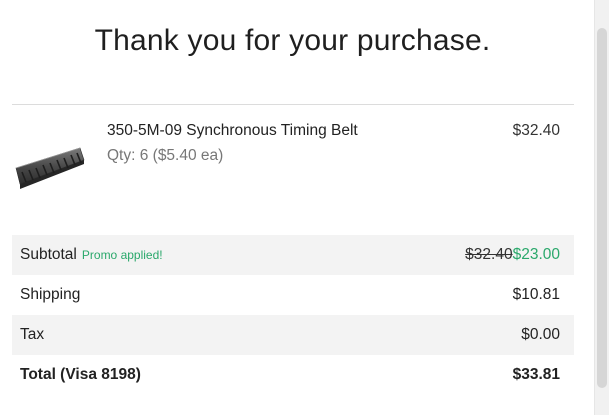 The height and width of the screenshot is (415, 609). What do you see at coordinates (536, 254) in the screenshot?
I see `subtotal-discounted-price: $23.00` at bounding box center [536, 254].